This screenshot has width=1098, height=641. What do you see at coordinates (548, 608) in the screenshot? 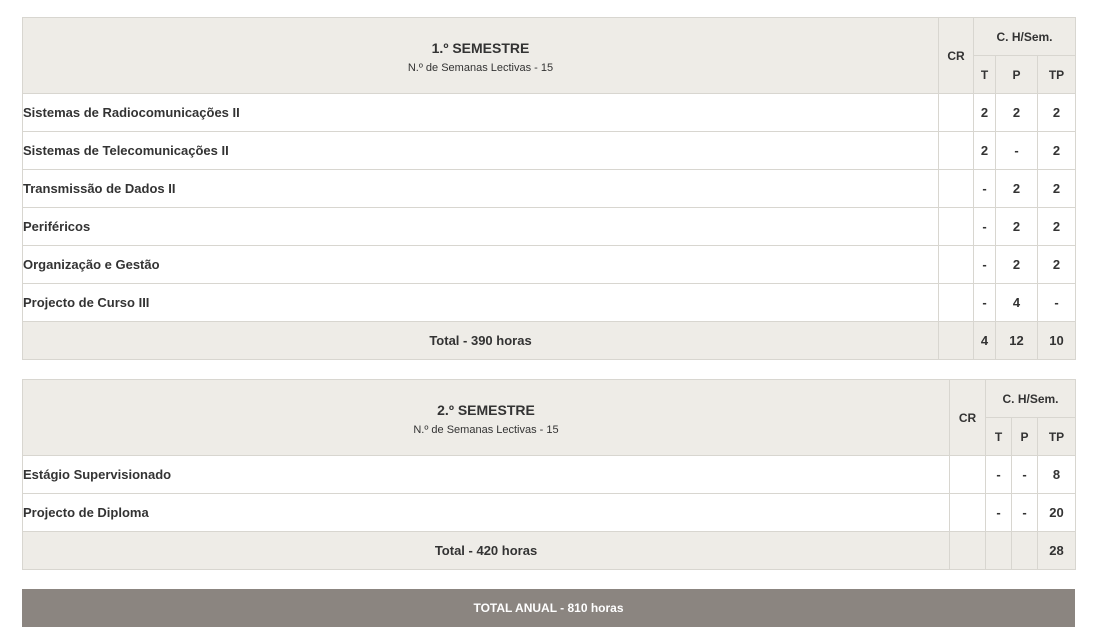
I see `annual-total-bar: TOTAL ANUAL - 810 horas` at bounding box center [548, 608].